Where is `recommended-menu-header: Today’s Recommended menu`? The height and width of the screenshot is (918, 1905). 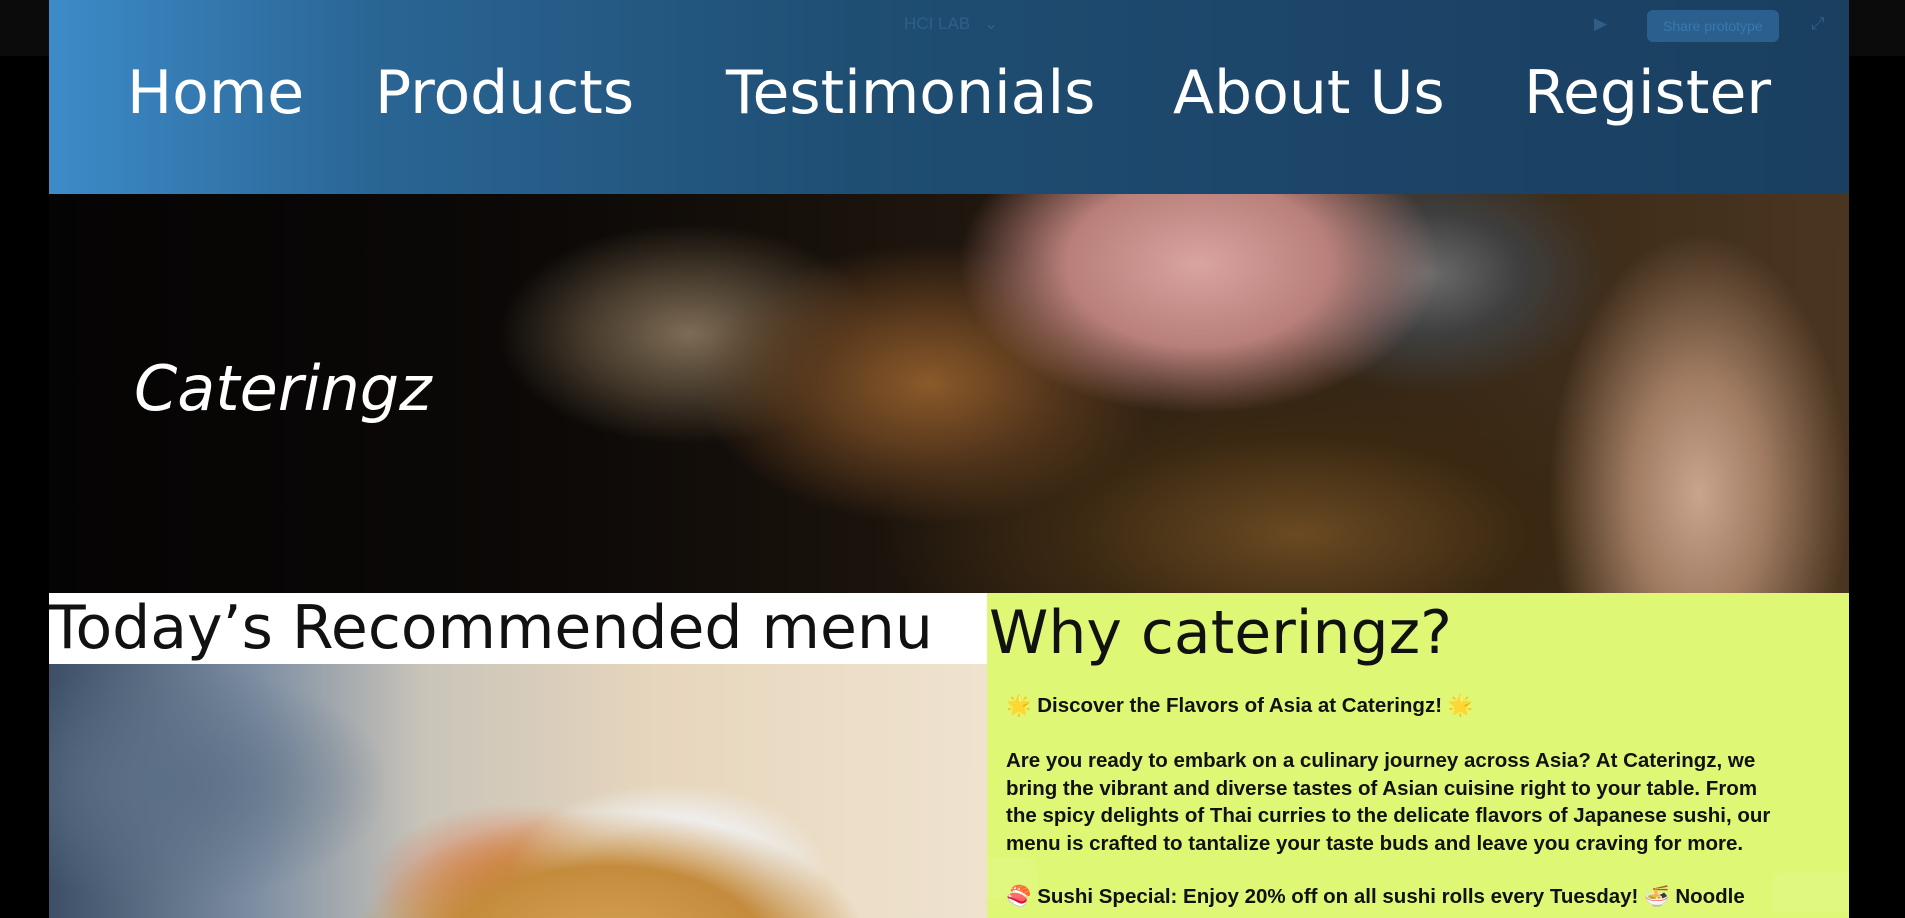
recommended-menu-header: Today’s Recommended menu is located at coordinates (518, 628).